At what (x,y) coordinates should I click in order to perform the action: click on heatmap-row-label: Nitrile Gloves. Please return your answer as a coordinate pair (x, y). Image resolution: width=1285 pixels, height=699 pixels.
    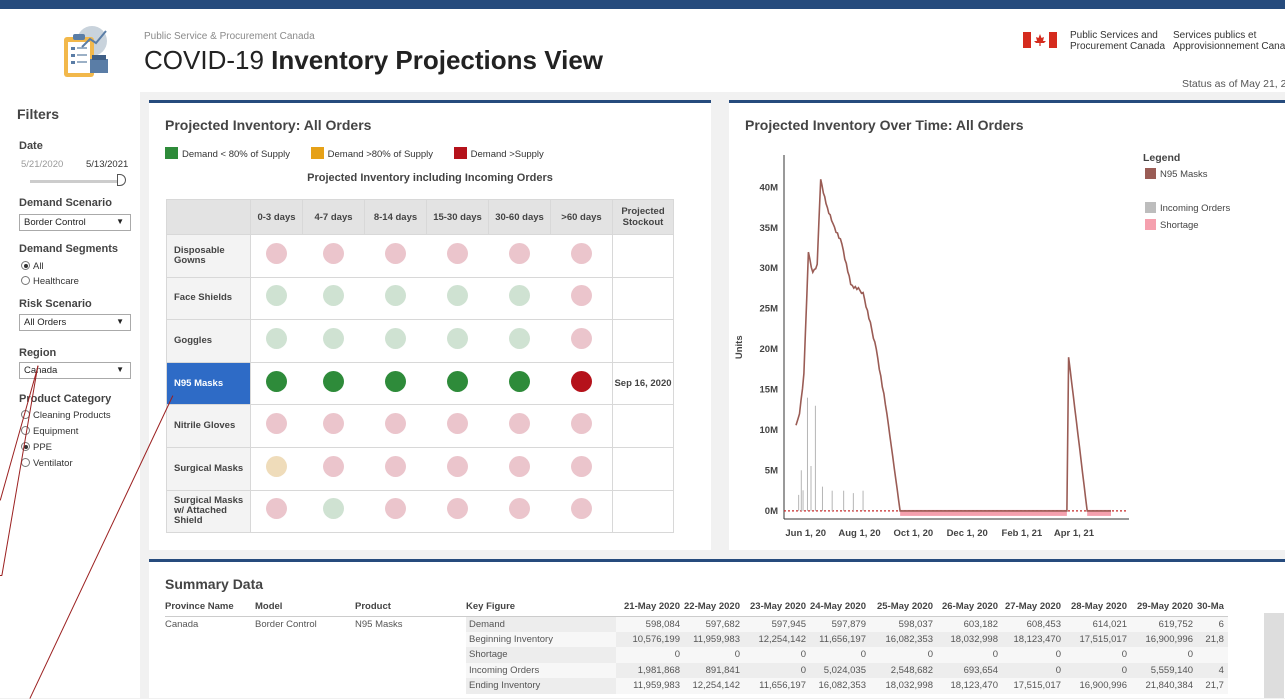
    Looking at the image, I should click on (208, 426).